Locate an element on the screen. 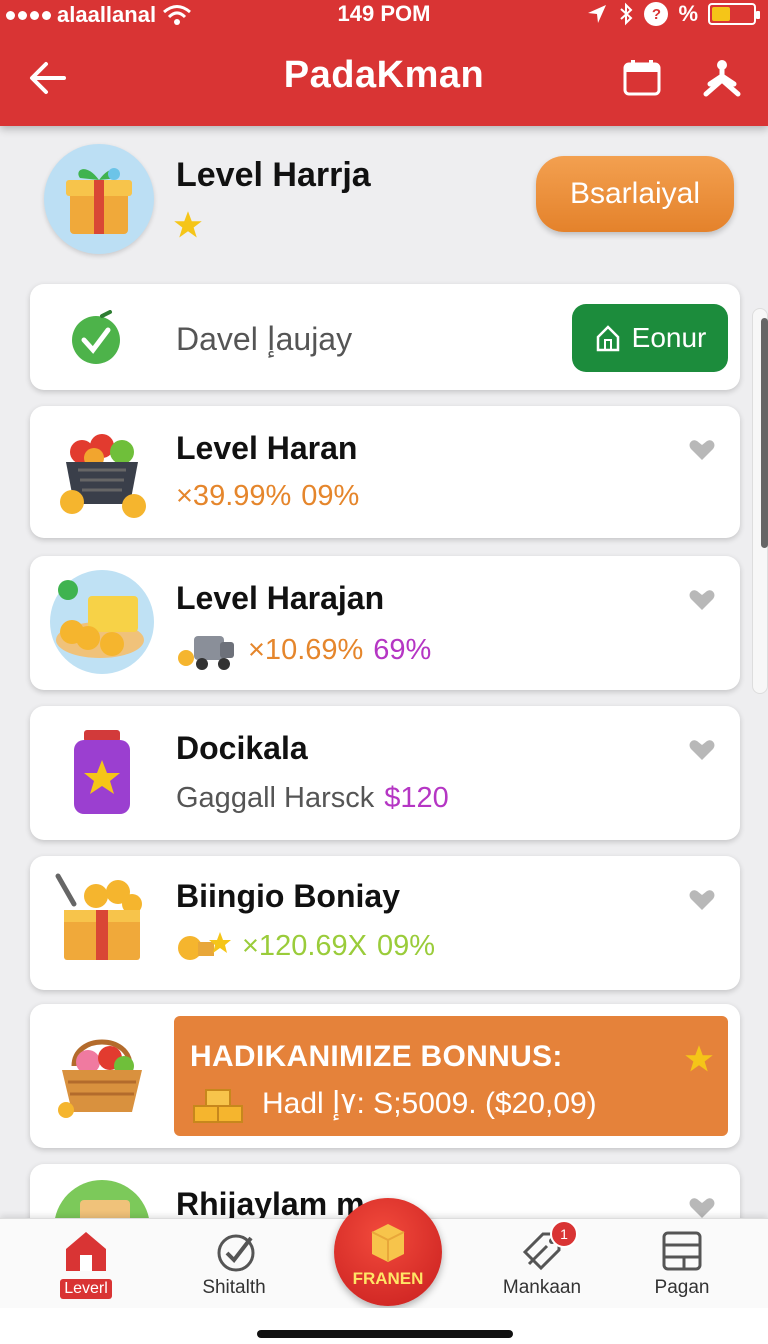 This screenshot has width=768, height=1344. nav-pagan: Pagan is located at coordinates (682, 1267).